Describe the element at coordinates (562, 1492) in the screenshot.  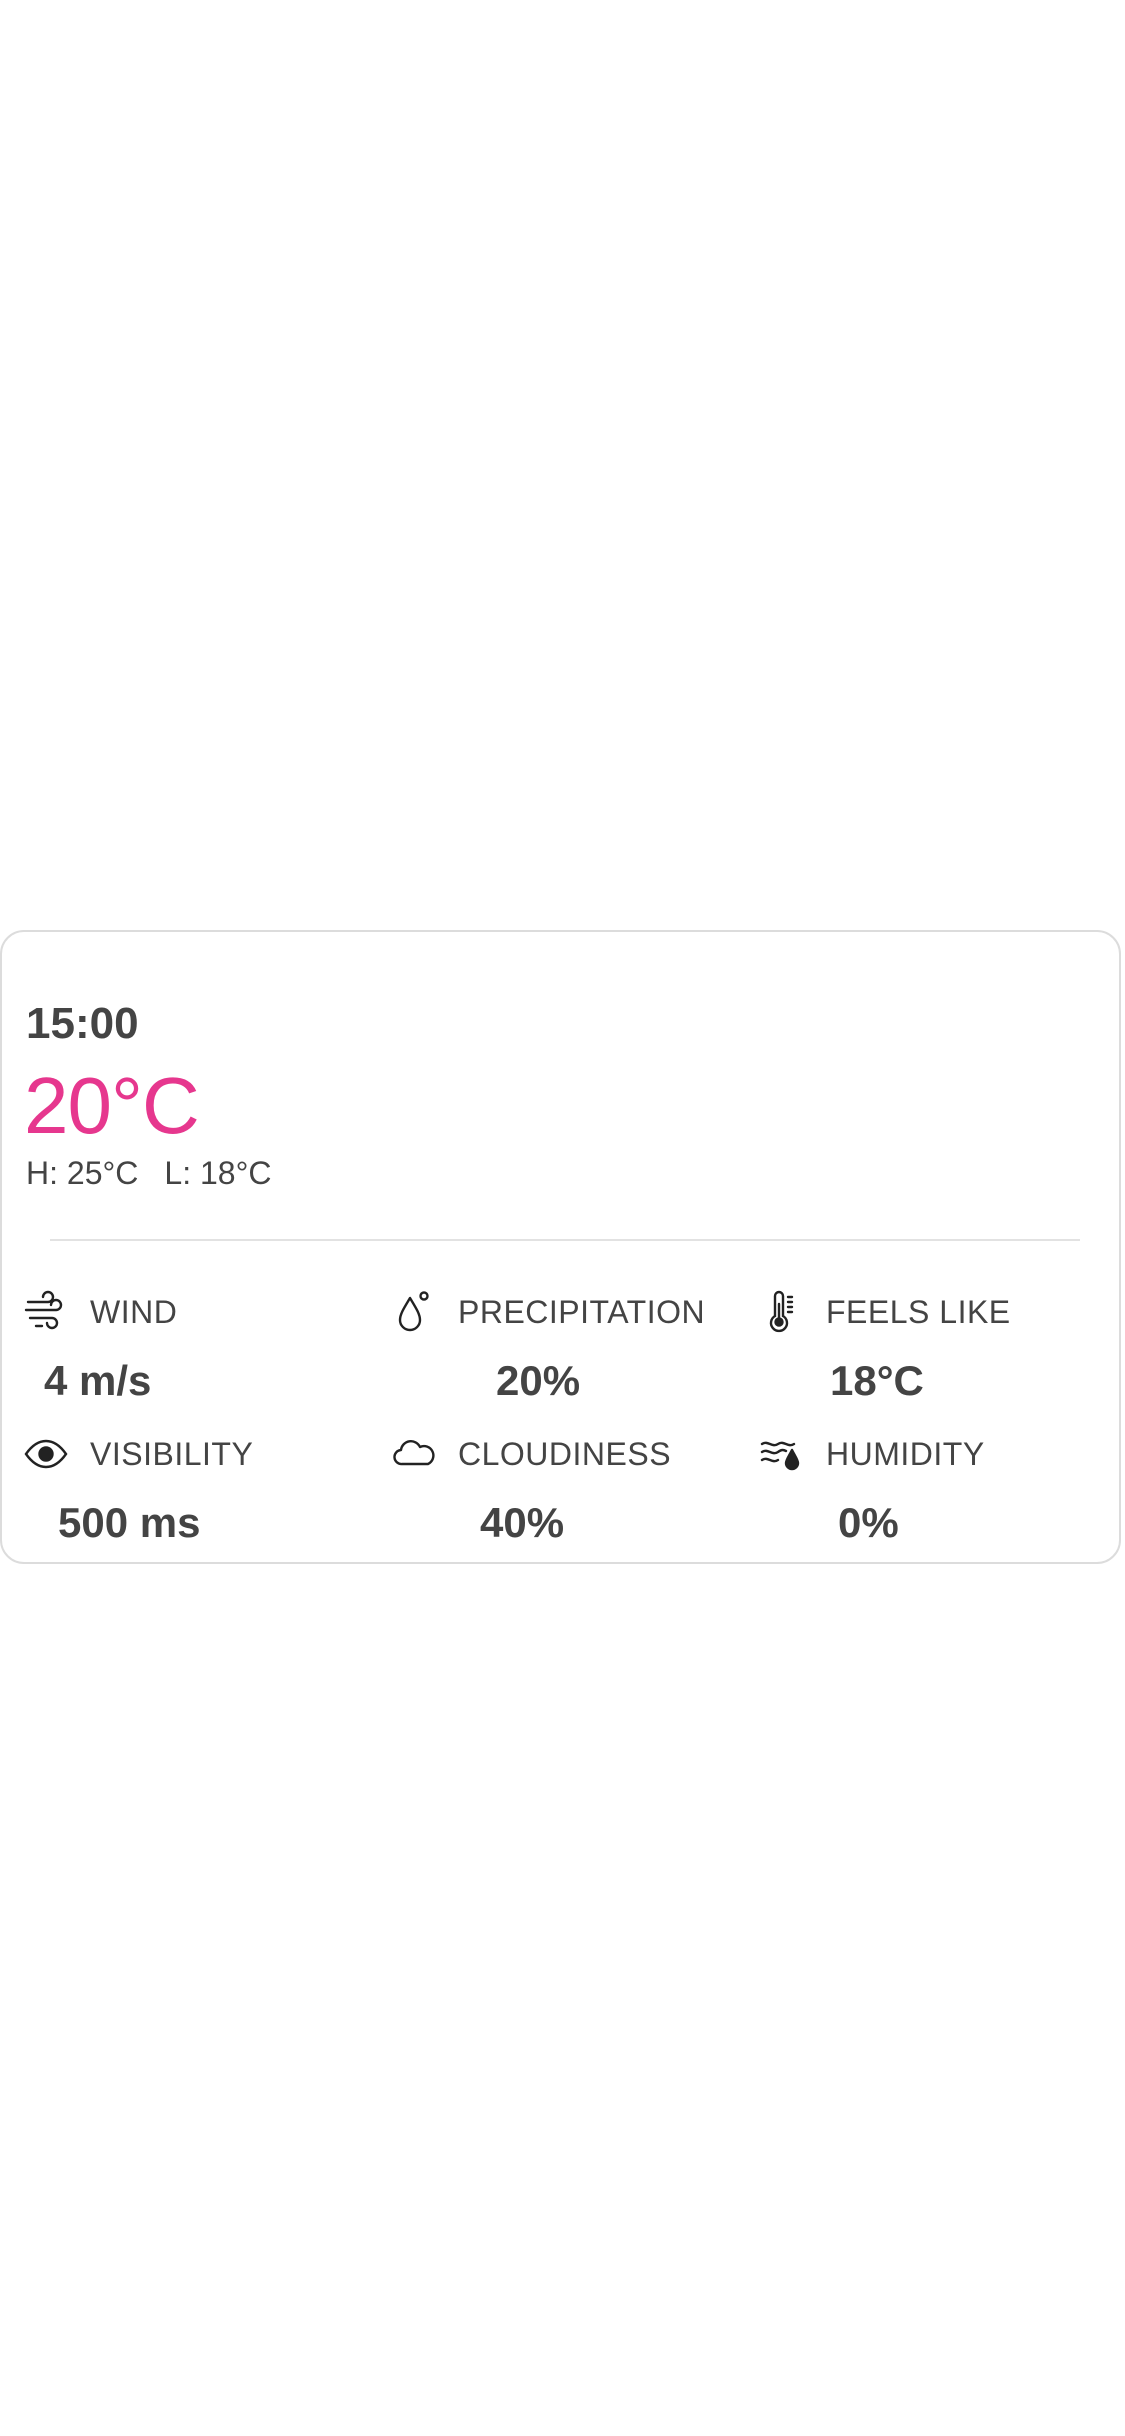
I see `stat-cloudiness: CLOUDINESS 40%` at that location.